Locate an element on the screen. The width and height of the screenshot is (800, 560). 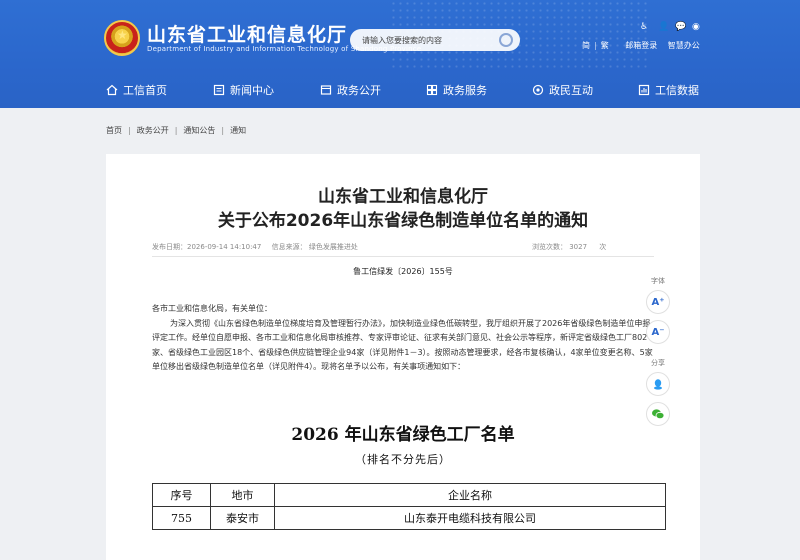
font-increase-button: A⁺ is located at coordinates (658, 302).